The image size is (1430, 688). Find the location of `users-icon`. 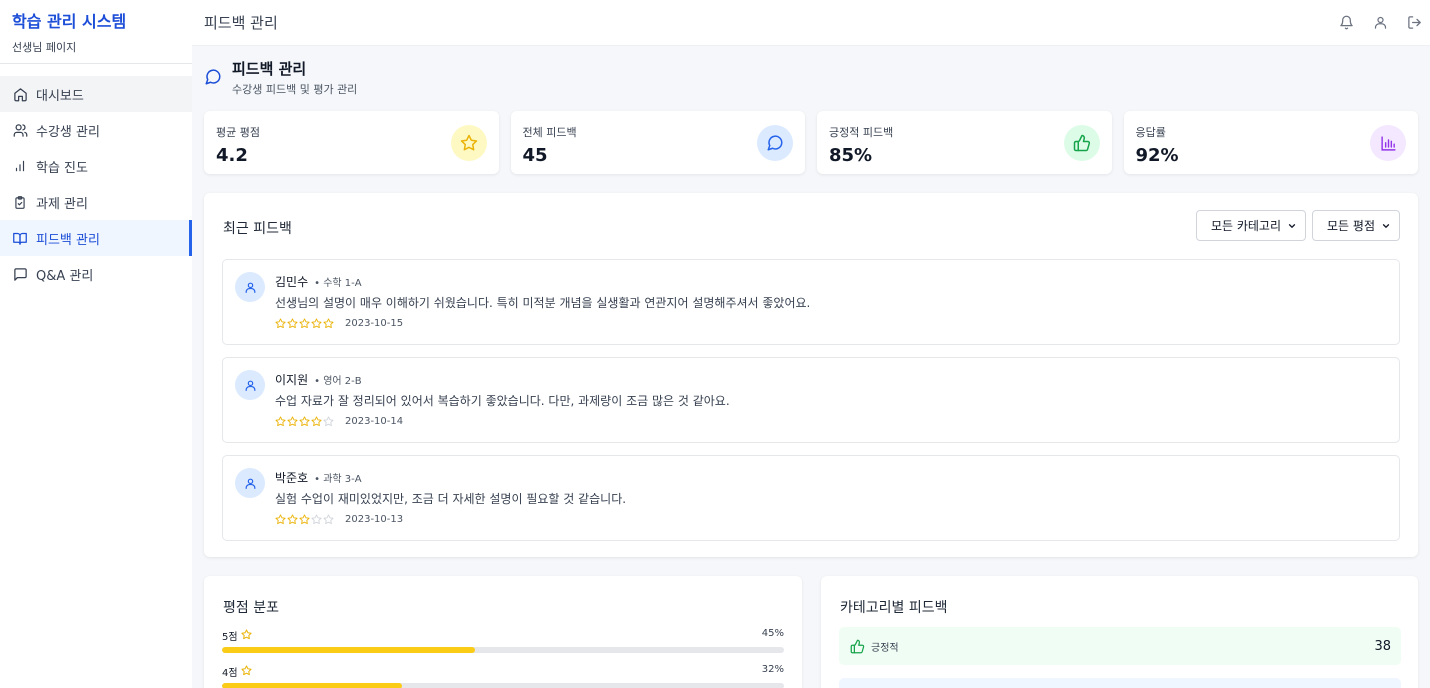

users-icon is located at coordinates (20, 130).